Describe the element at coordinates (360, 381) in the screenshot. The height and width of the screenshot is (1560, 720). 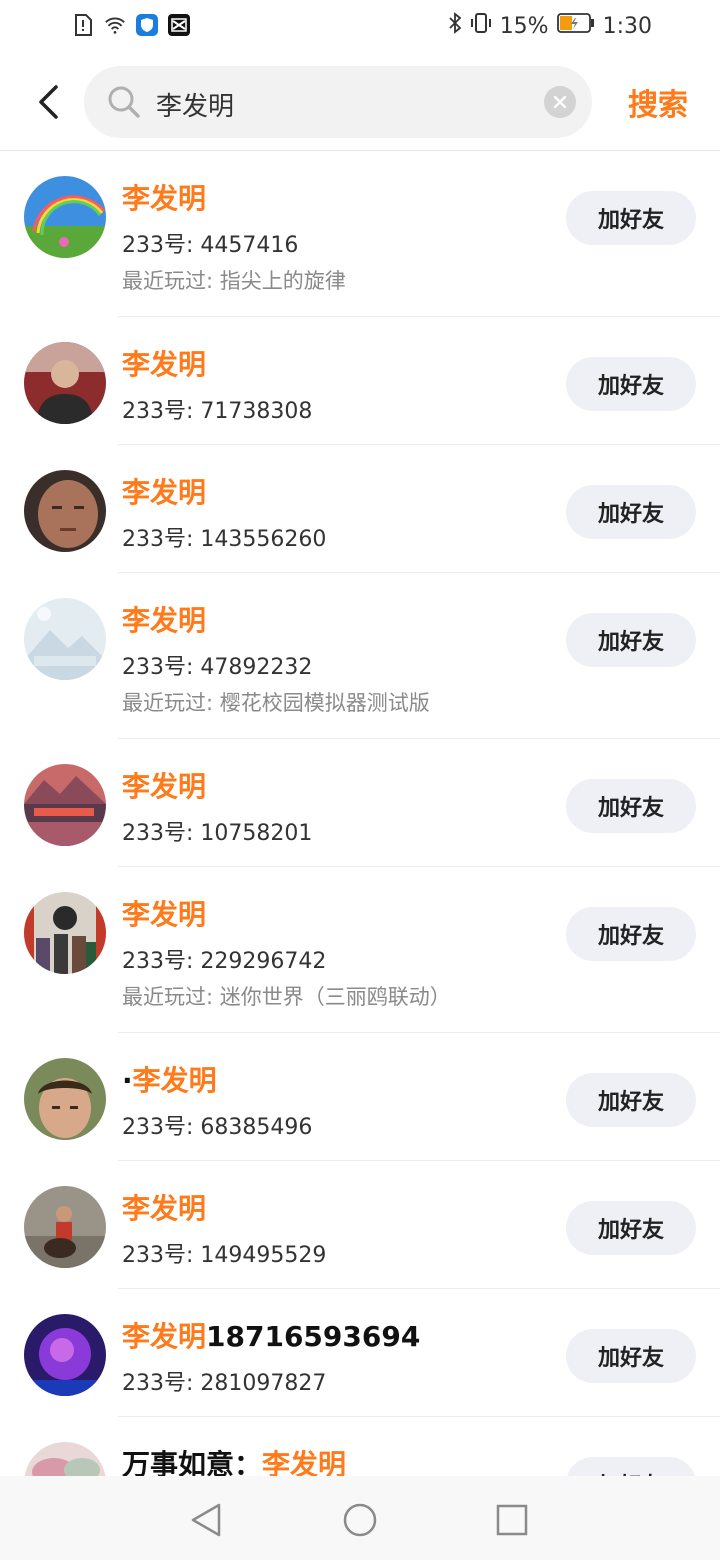
I see `list-item: 李发明 233号: 71738308 加好友` at that location.